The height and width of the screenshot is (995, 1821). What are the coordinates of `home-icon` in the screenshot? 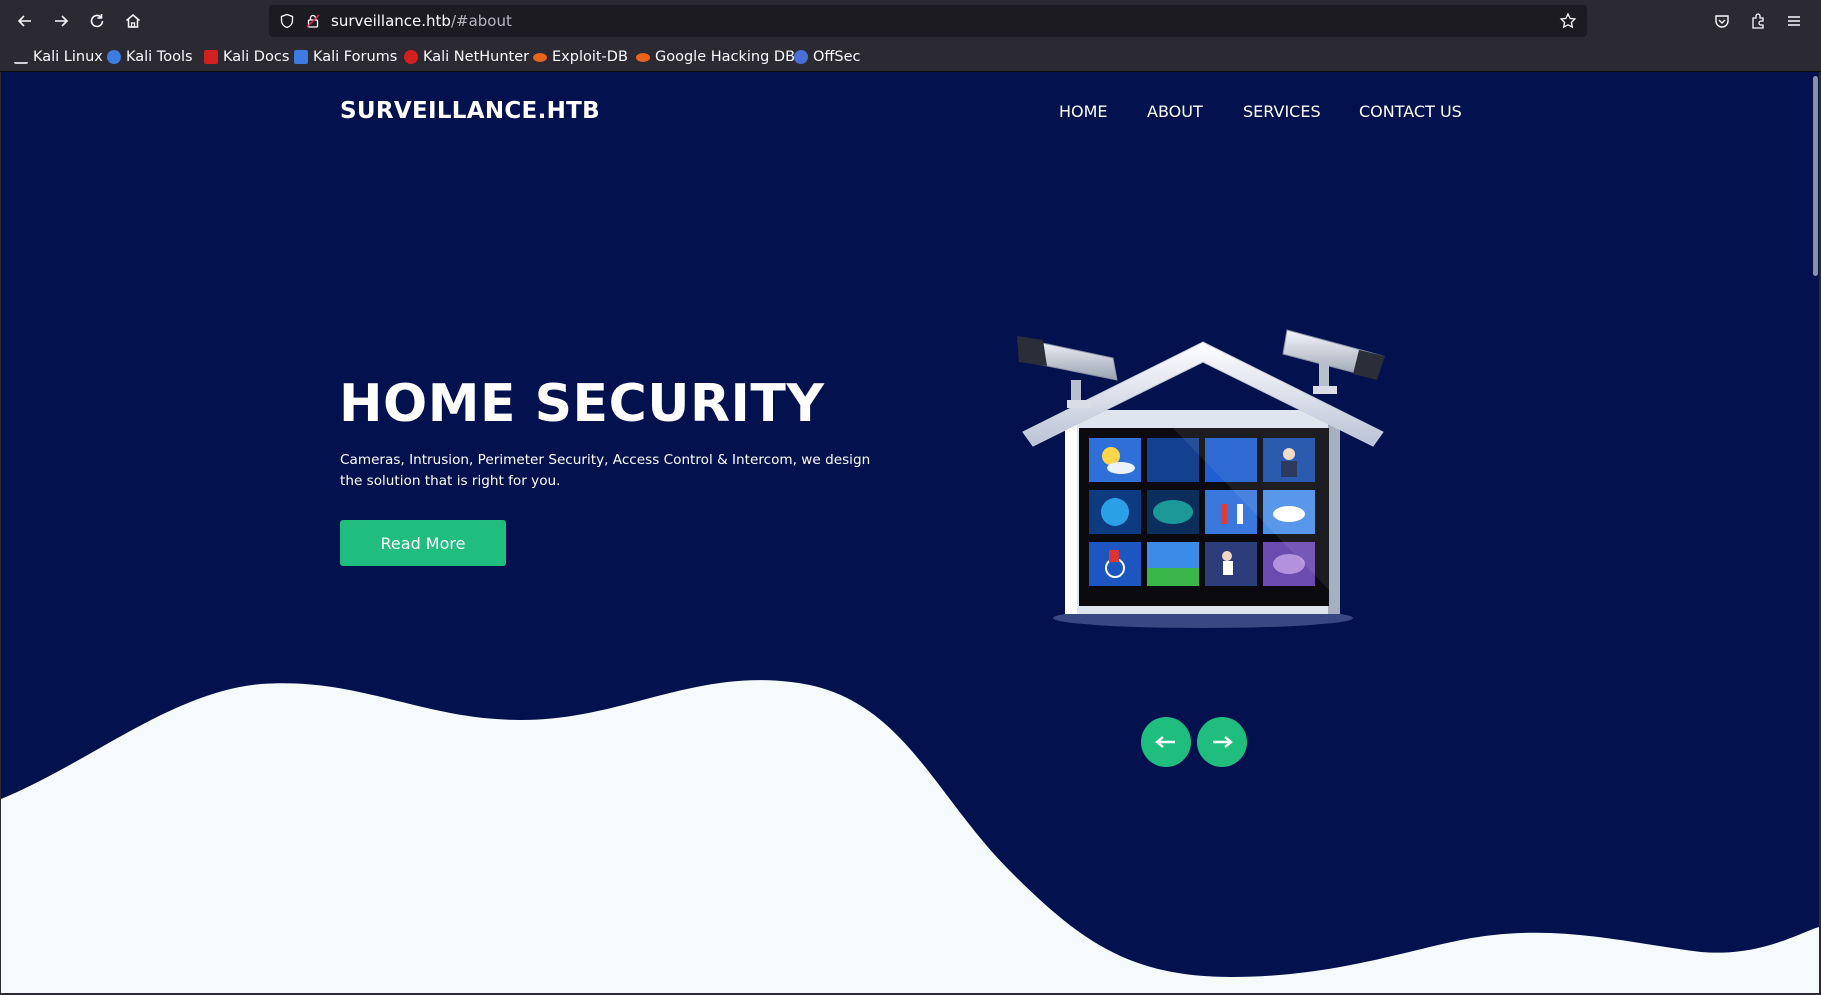 It's located at (133, 21).